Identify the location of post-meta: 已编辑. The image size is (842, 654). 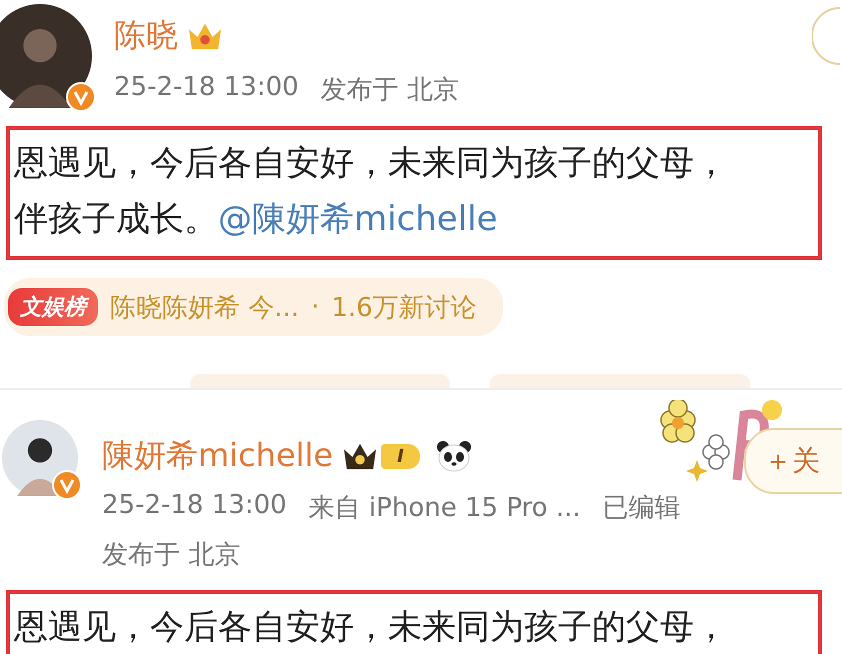
(641, 508).